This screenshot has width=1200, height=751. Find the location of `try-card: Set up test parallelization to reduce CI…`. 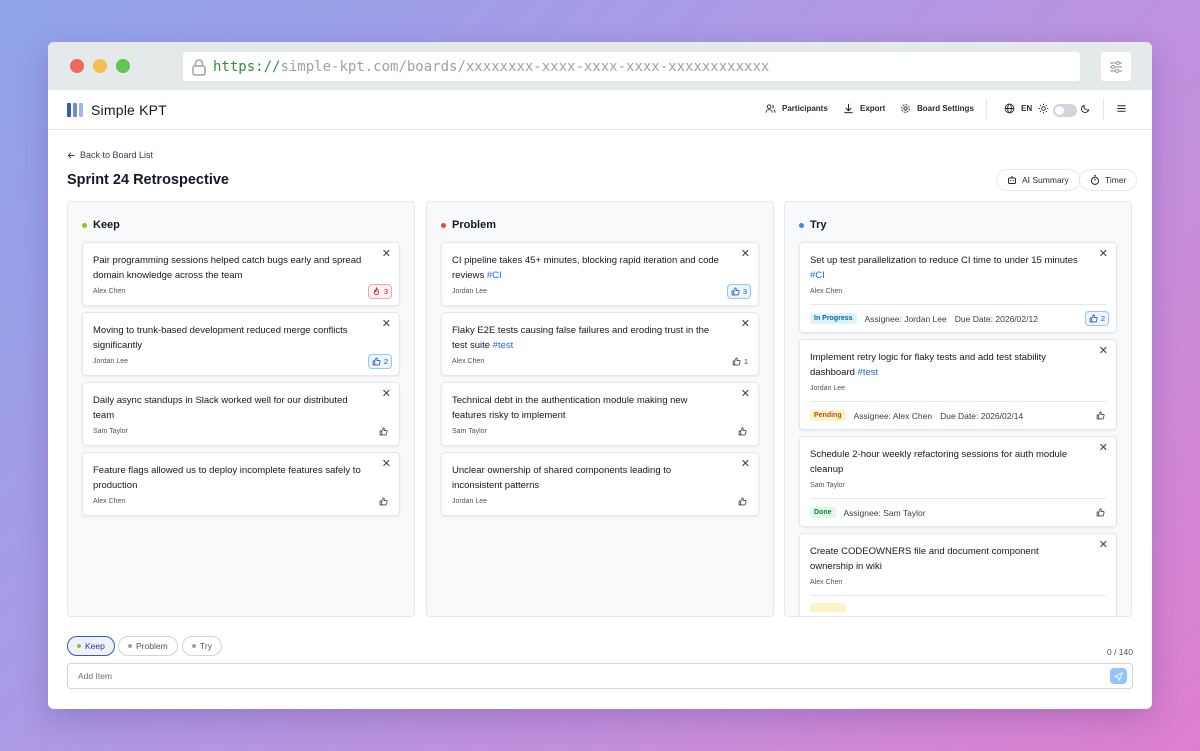

try-card: Set up test parallelization to reduce CI… is located at coordinates (958, 287).